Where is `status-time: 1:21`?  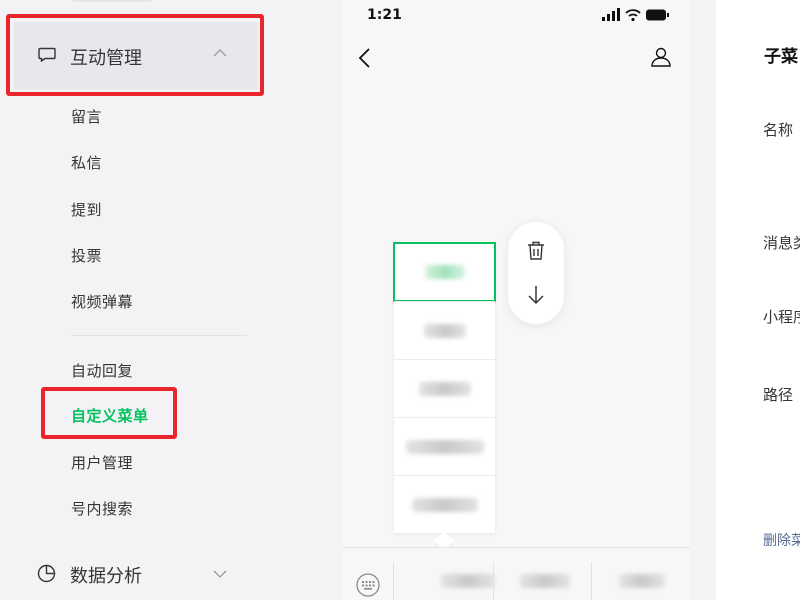
status-time: 1:21 is located at coordinates (384, 15).